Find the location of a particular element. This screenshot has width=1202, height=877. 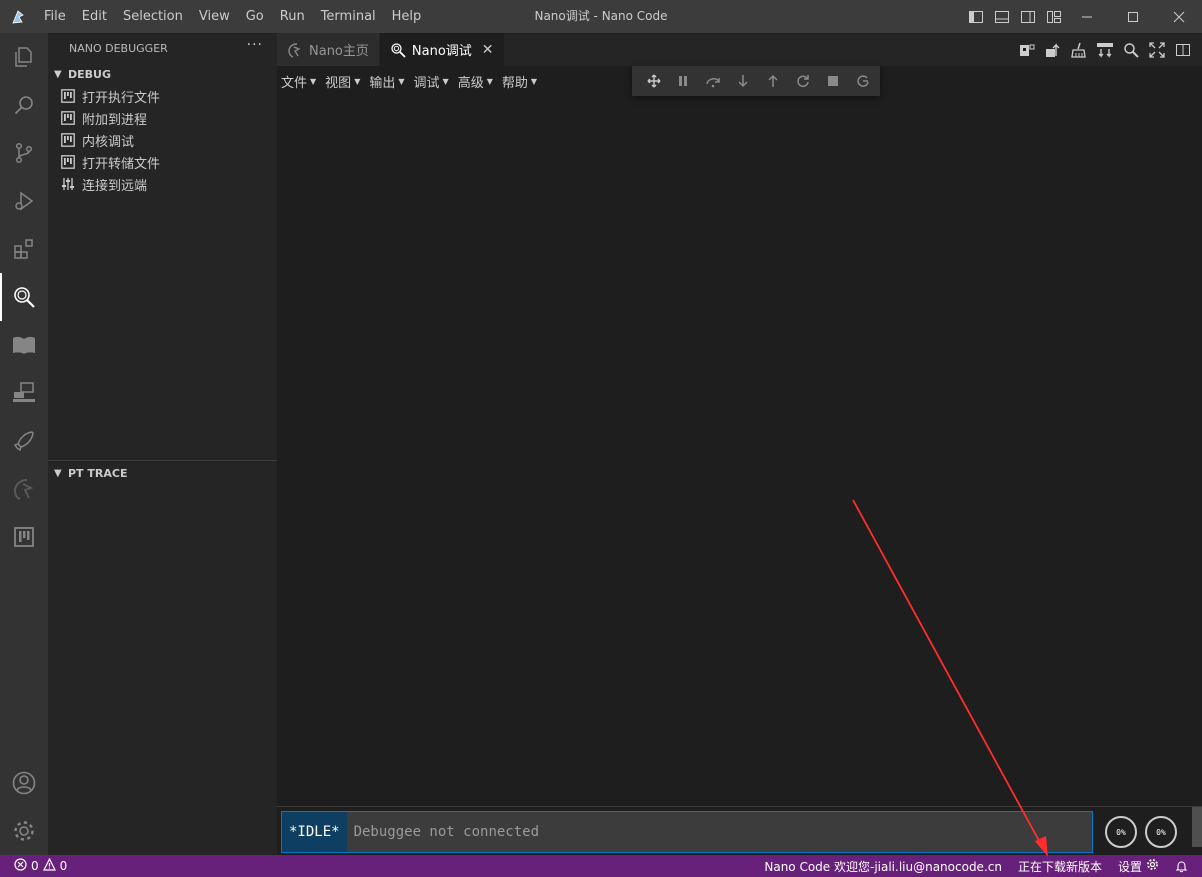

close-window-button is located at coordinates (1179, 16).